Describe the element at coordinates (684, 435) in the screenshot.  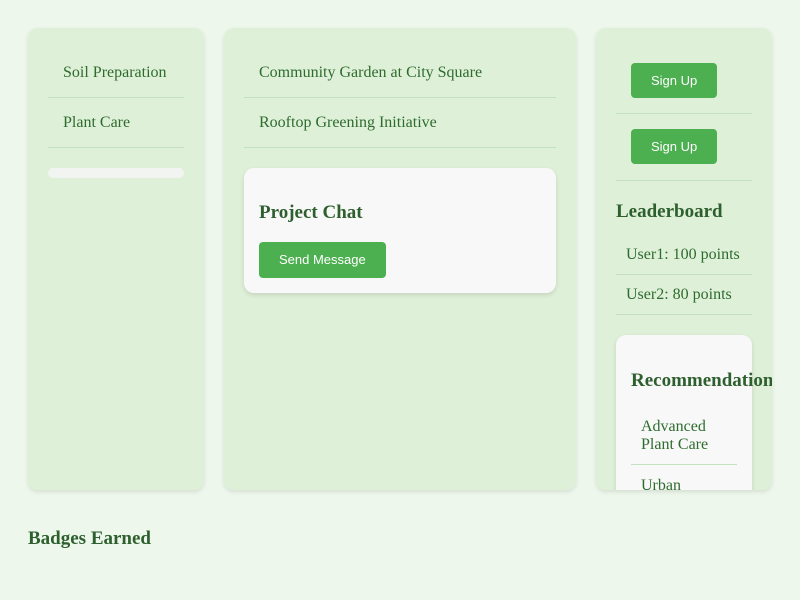
I see `recommendation-item: Advanced Plant Care` at that location.